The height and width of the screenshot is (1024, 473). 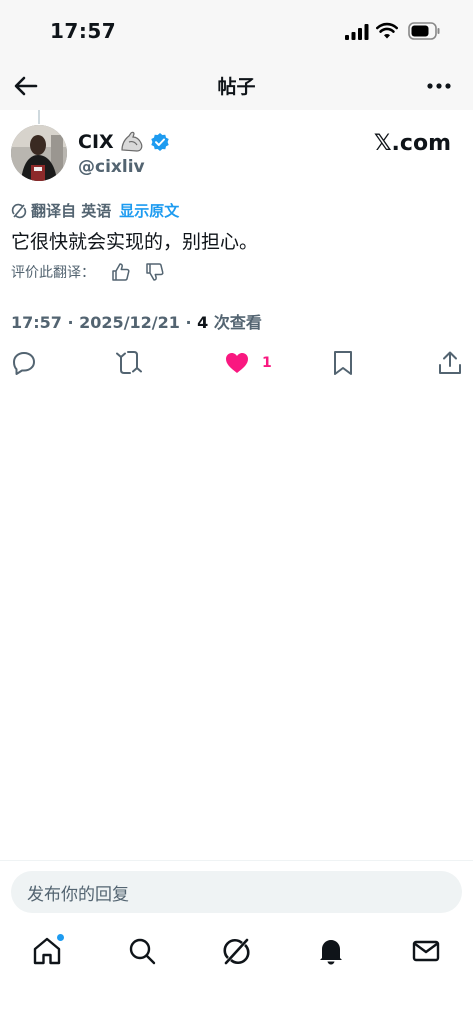 I want to click on tweet-meta: 17:57 · 2025/12/21 · 4 次查看, so click(x=136, y=321).